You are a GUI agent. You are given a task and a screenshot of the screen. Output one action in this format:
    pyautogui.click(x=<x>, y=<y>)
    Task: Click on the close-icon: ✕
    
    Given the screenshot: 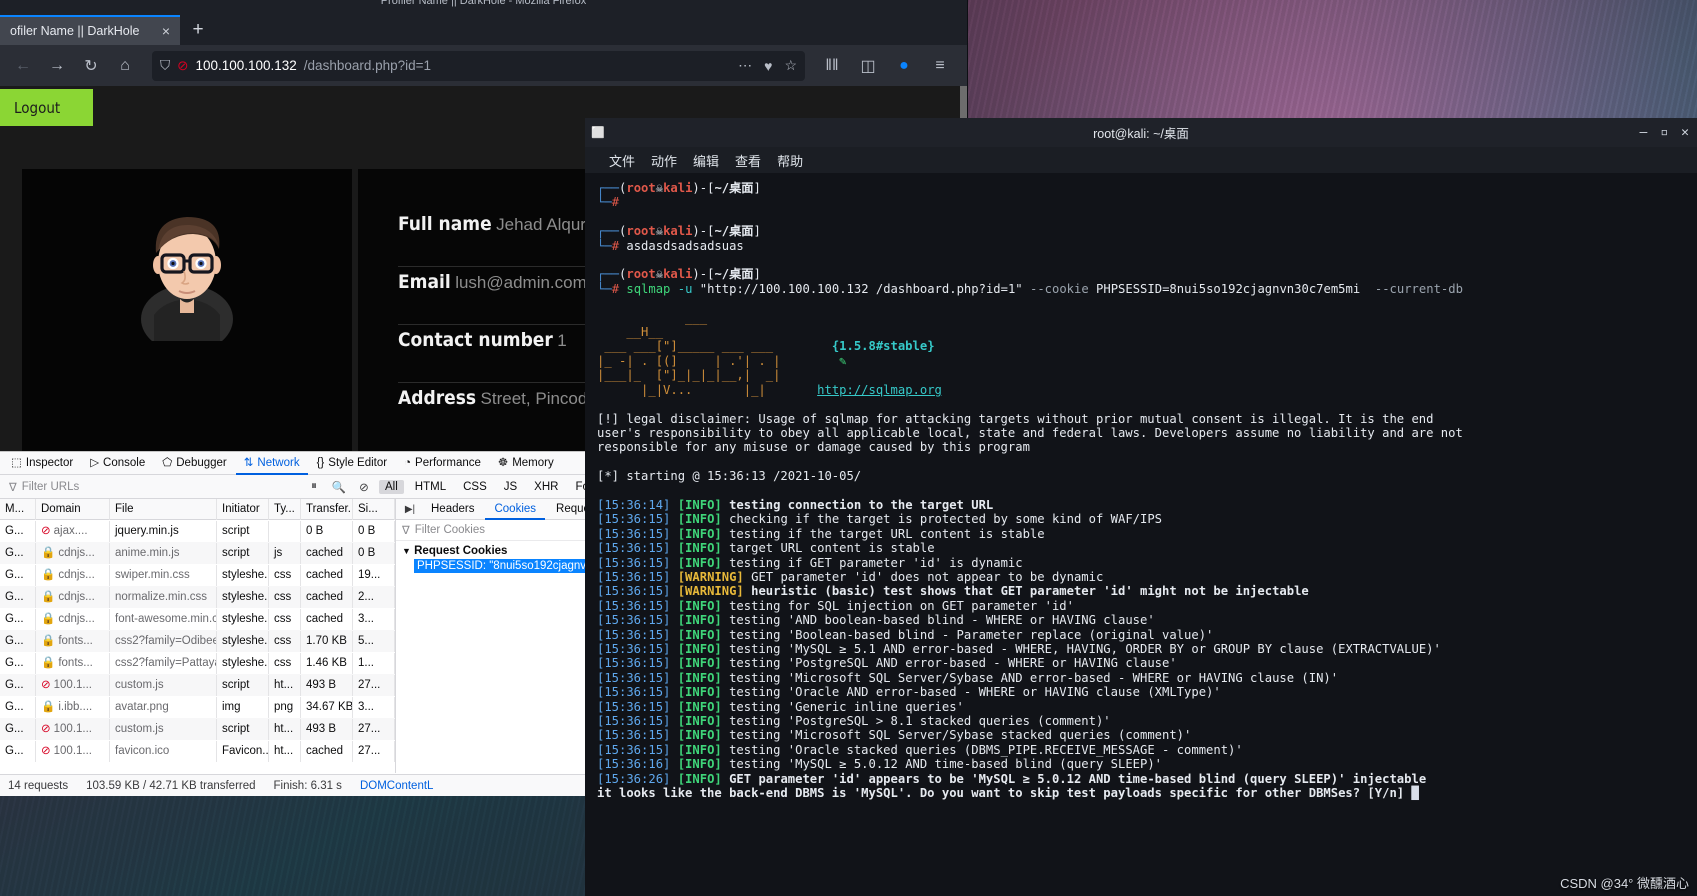 What is the action you would take?
    pyautogui.click(x=1685, y=132)
    